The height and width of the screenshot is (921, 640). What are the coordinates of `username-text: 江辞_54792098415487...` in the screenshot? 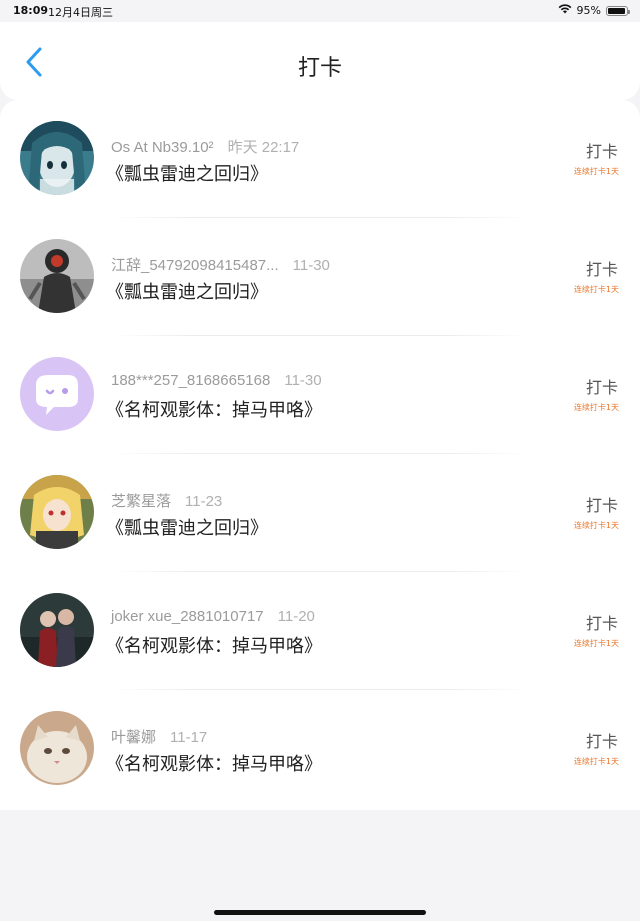 It's located at (195, 265).